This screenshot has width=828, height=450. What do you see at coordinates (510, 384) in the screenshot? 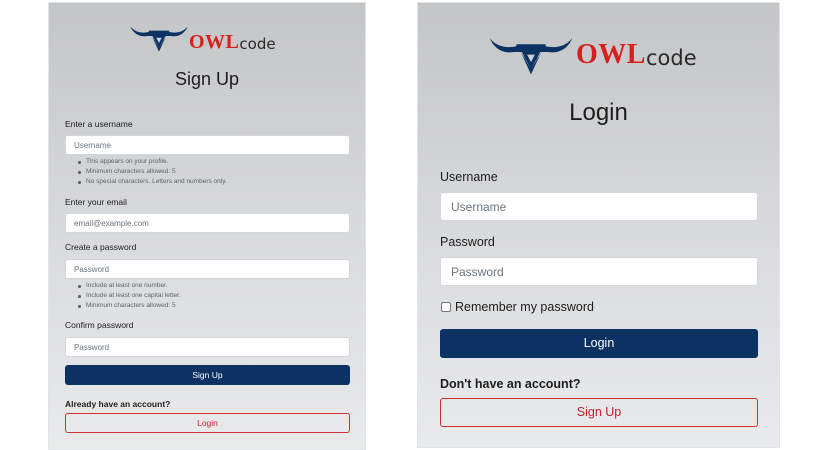
I see `no-account-text: Don't have an account?` at bounding box center [510, 384].